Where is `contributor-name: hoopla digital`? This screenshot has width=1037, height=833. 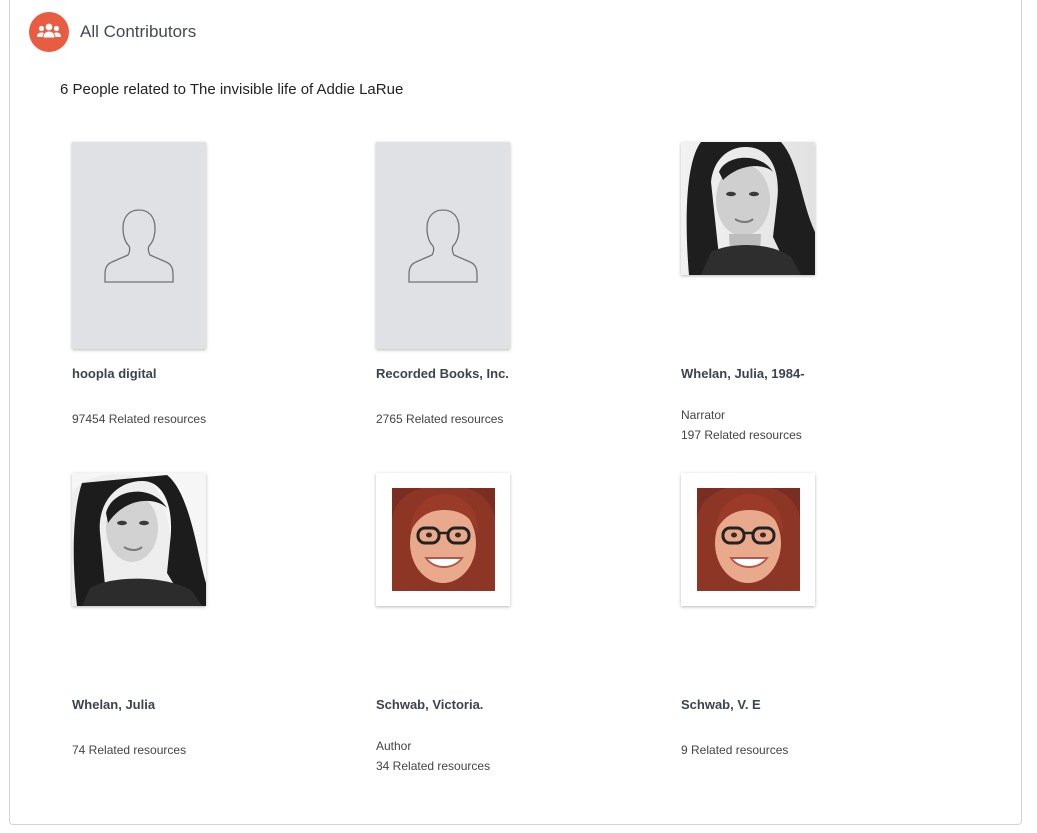 contributor-name: hoopla digital is located at coordinates (114, 373).